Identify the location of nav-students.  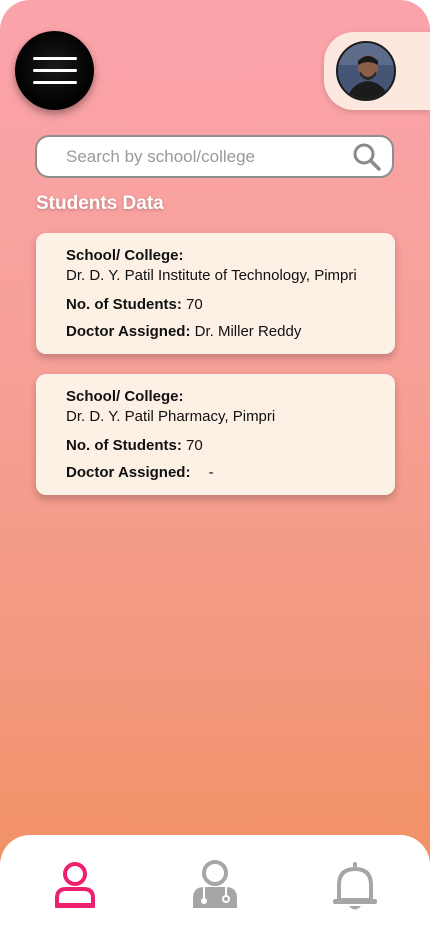
(75, 886).